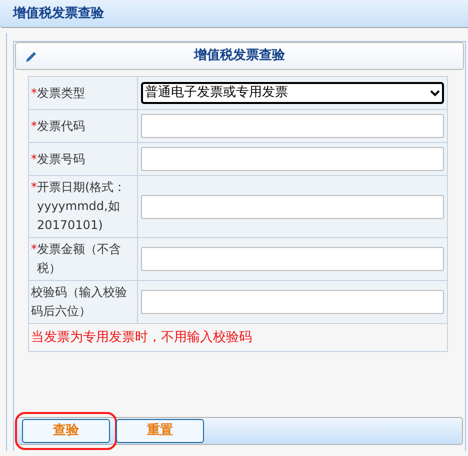 Image resolution: width=468 pixels, height=456 pixels. Describe the element at coordinates (61, 126) in the screenshot. I see `field-label: 发票代码` at that location.